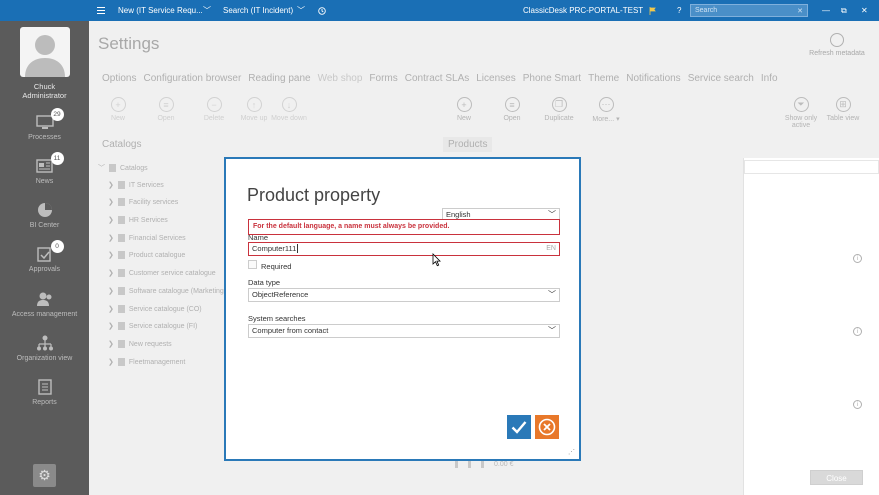 The image size is (879, 495). Describe the element at coordinates (277, 318) in the screenshot. I see `system-searches-label: System searches` at that location.